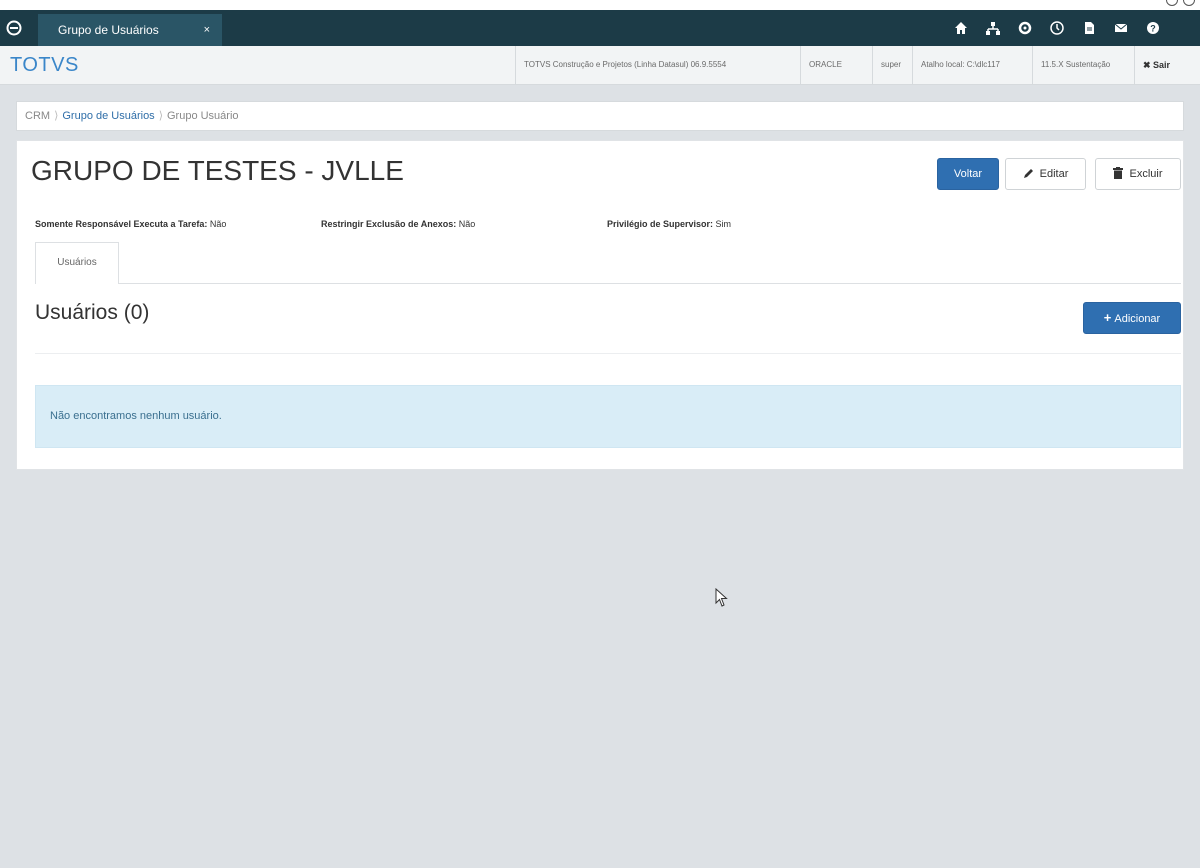  Describe the element at coordinates (825, 65) in the screenshot. I see `database-info: ORACLE` at that location.